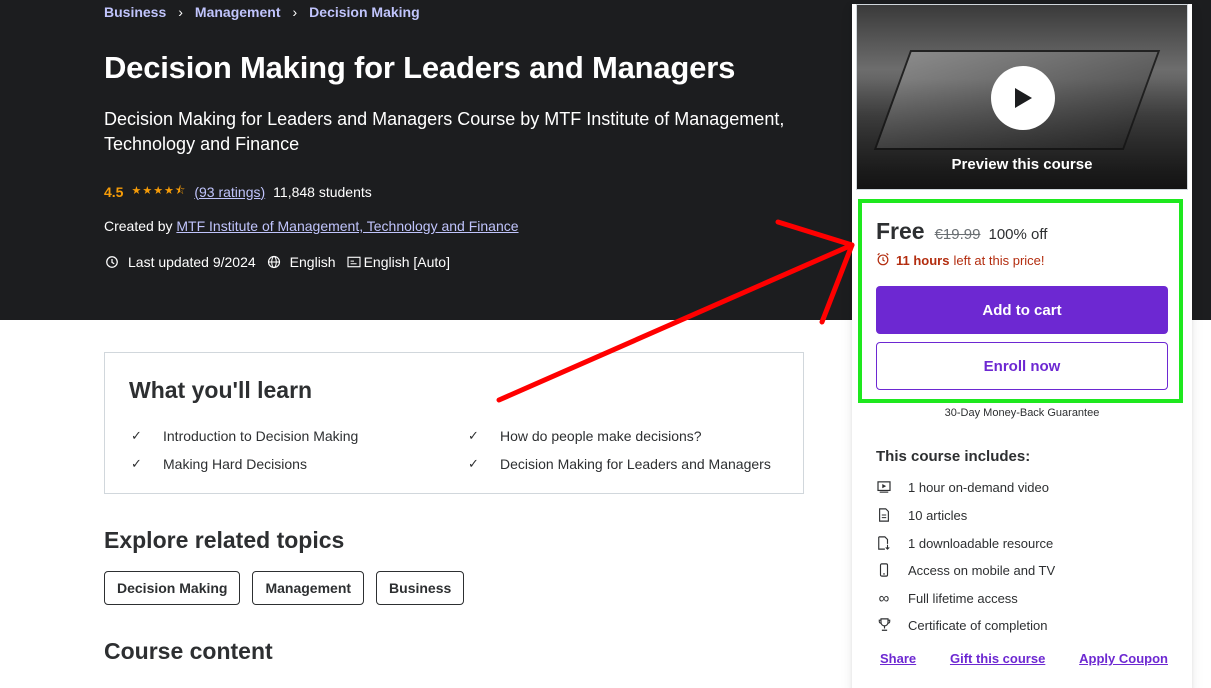 This screenshot has height=688, width=1211. I want to click on rating-row: 4.5 ★★★★⯪ (93 ratings) 11,848 students, so click(238, 191).